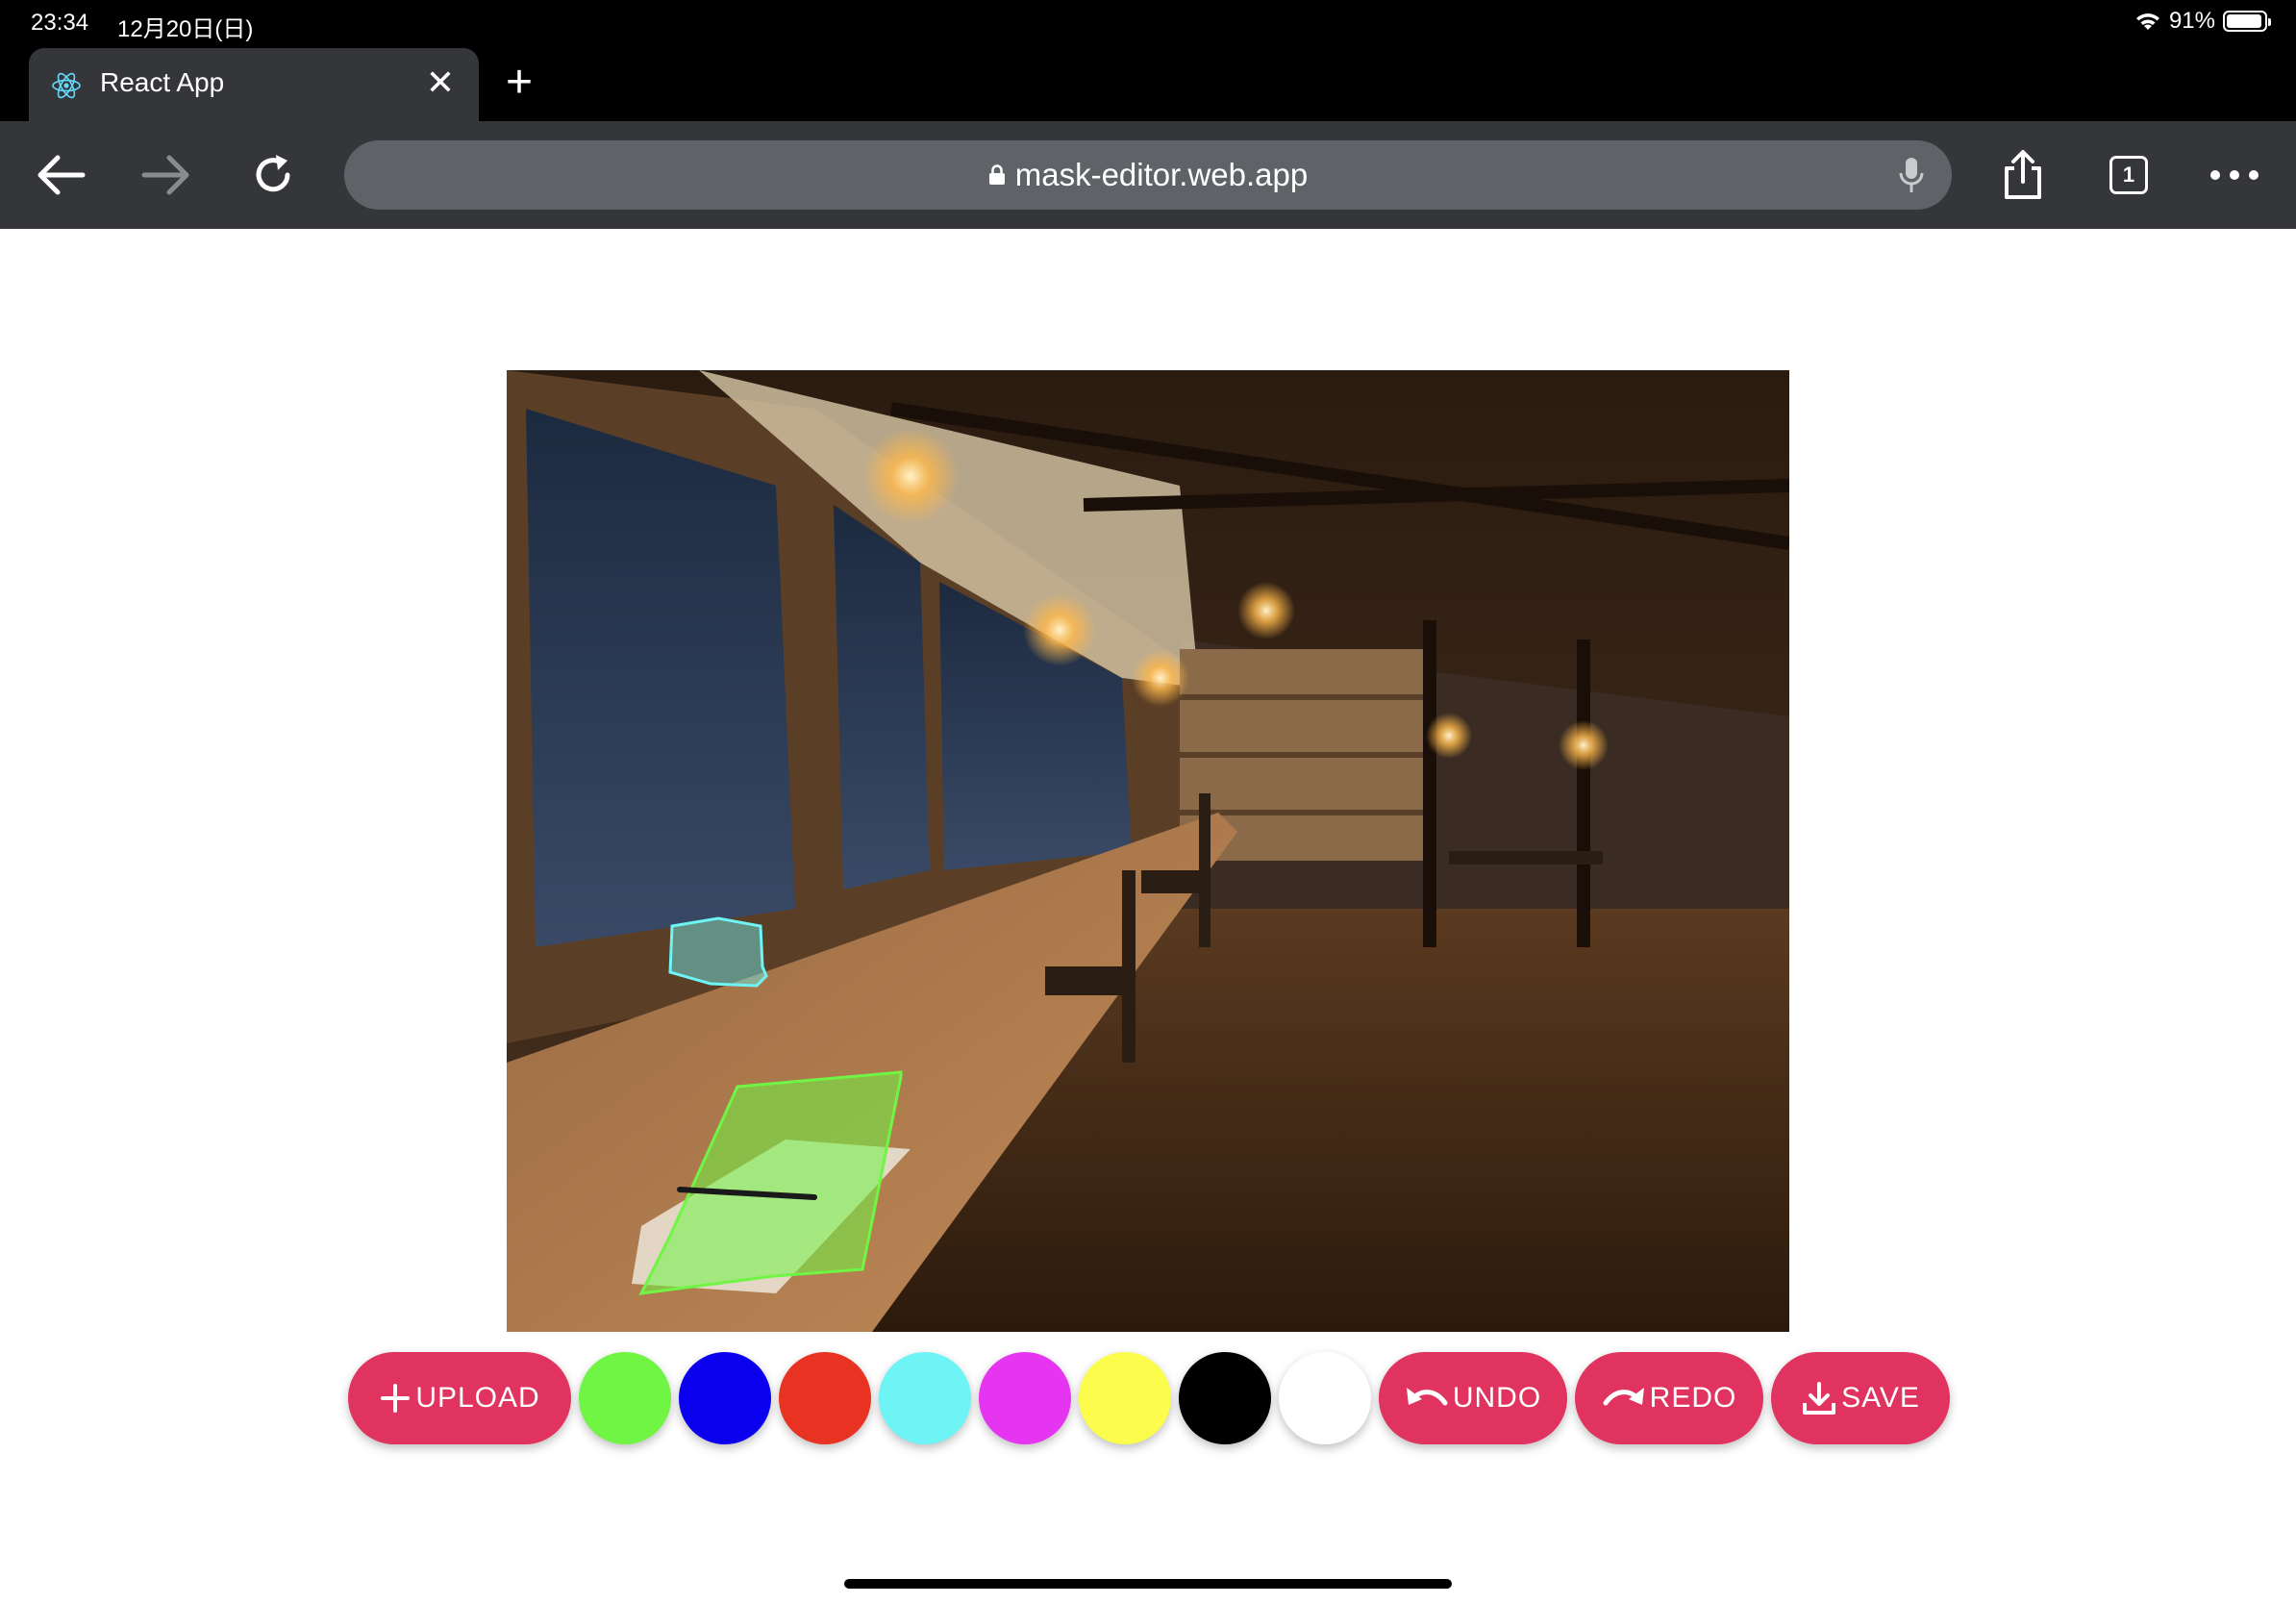 The height and width of the screenshot is (1604, 2296). I want to click on share-icon, so click(2023, 174).